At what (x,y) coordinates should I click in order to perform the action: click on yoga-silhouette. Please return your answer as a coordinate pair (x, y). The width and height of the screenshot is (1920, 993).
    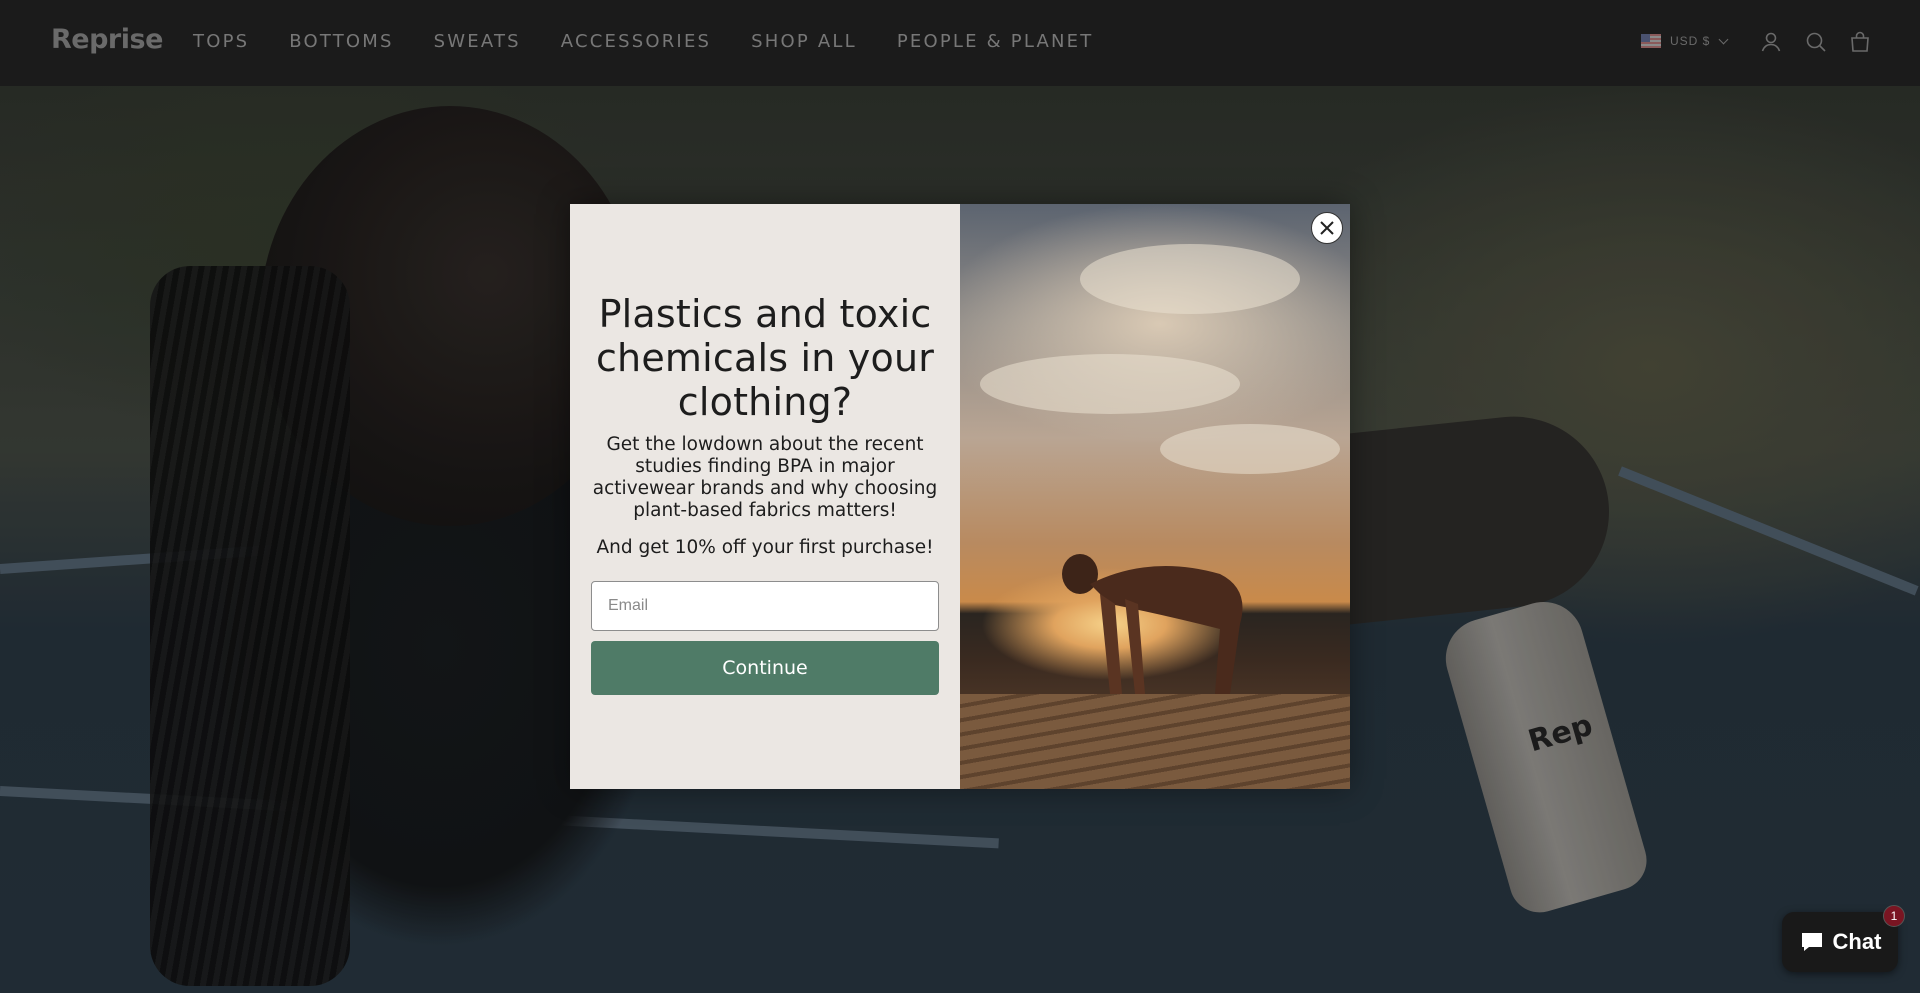
    Looking at the image, I should click on (1152, 624).